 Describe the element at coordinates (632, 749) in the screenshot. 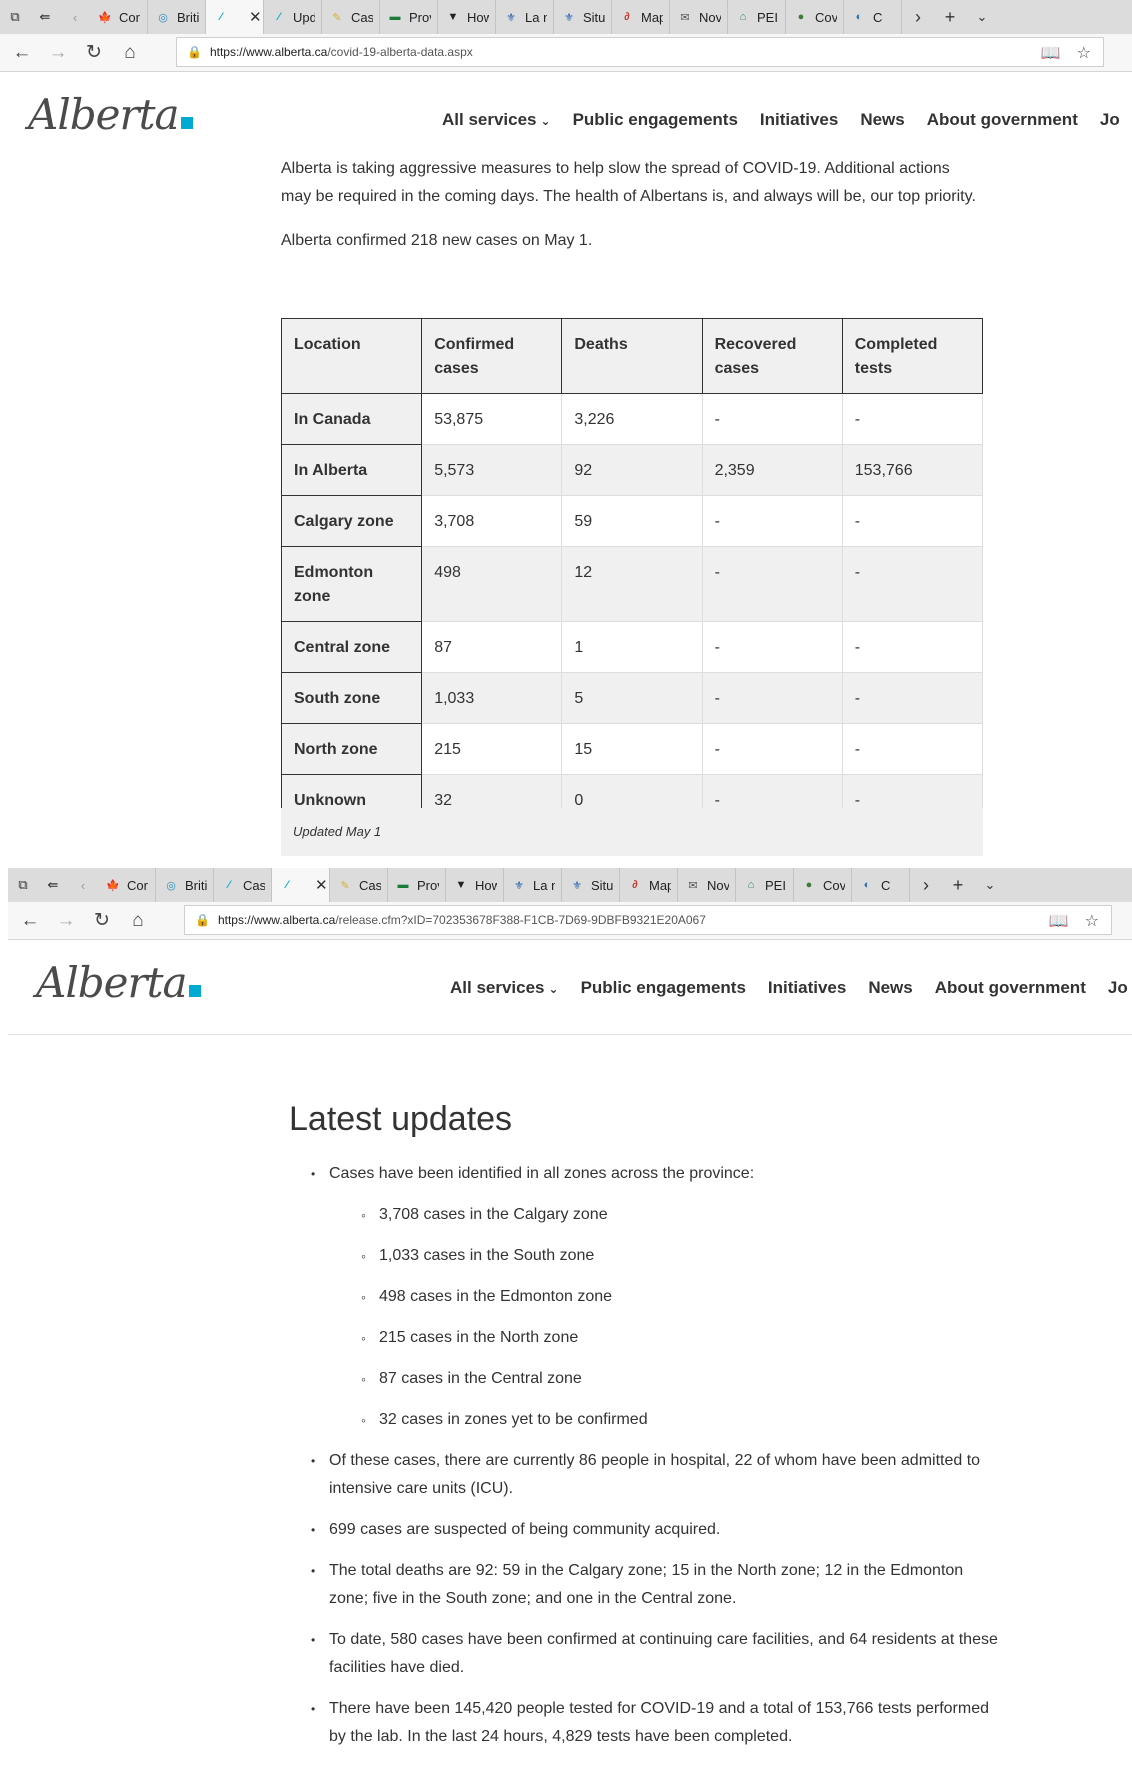

I see `table-row: North zone 215 15- -` at that location.